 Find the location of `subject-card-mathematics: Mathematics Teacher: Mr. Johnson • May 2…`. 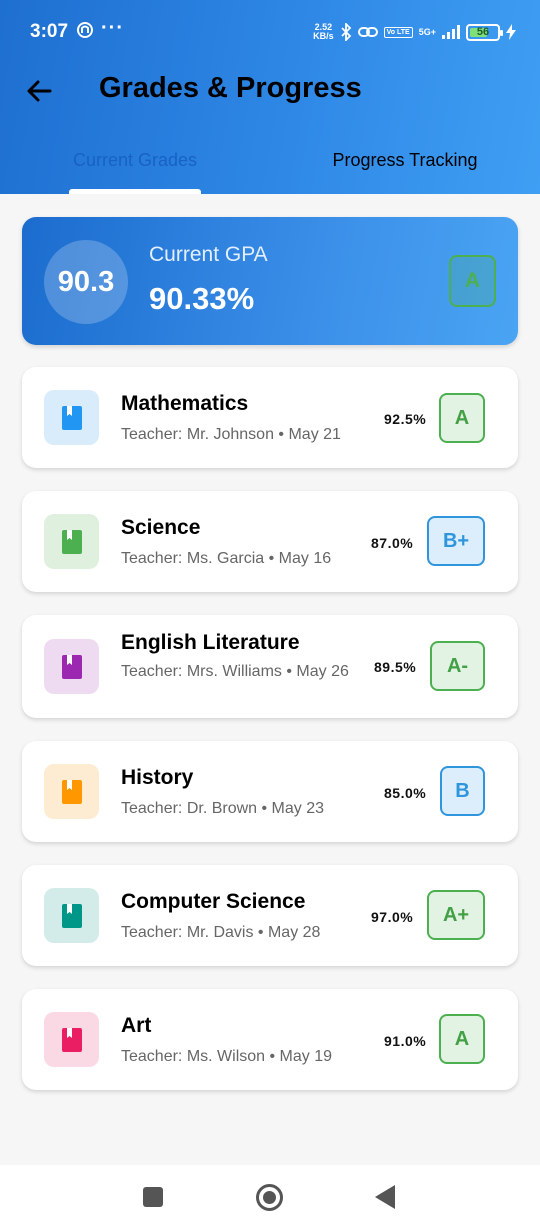

subject-card-mathematics: Mathematics Teacher: Mr. Johnson • May 2… is located at coordinates (270, 417).